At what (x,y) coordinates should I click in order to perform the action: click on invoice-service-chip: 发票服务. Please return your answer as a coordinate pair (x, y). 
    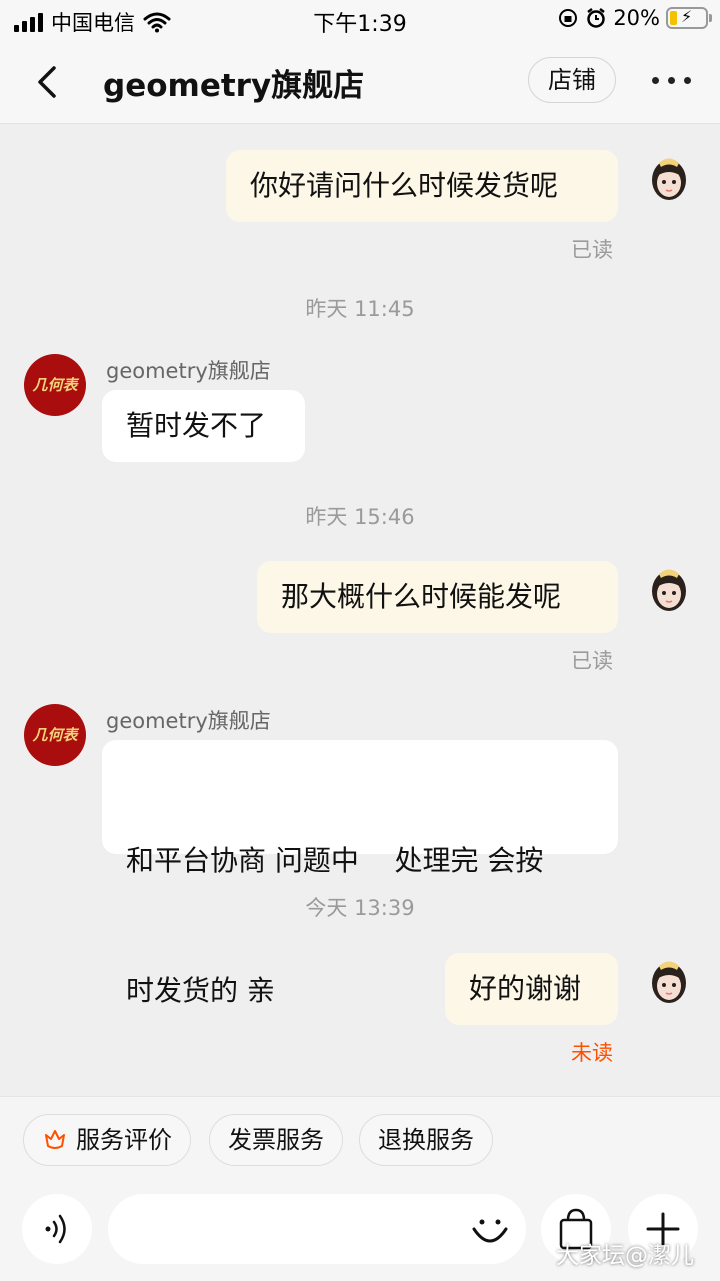
    Looking at the image, I should click on (276, 1140).